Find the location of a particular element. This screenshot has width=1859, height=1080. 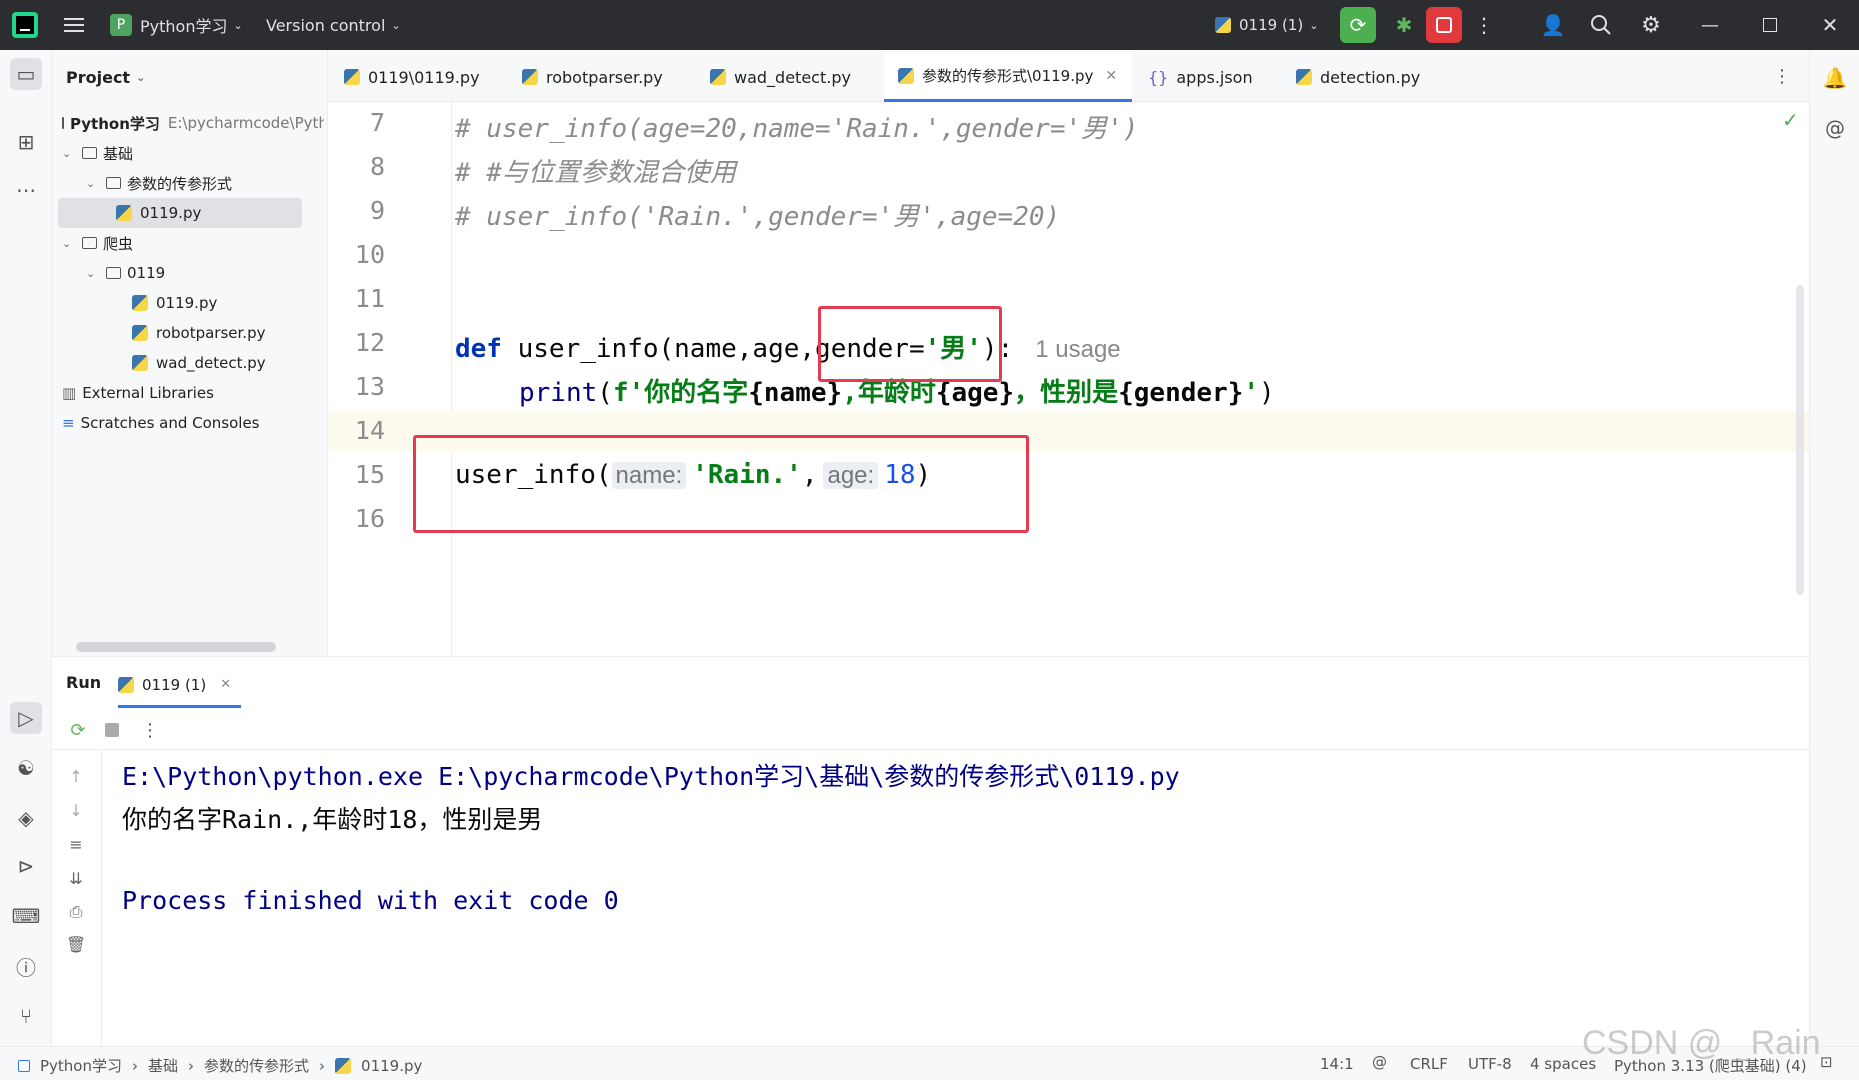

version-control-menu: Version control ⌄ is located at coordinates (333, 25).